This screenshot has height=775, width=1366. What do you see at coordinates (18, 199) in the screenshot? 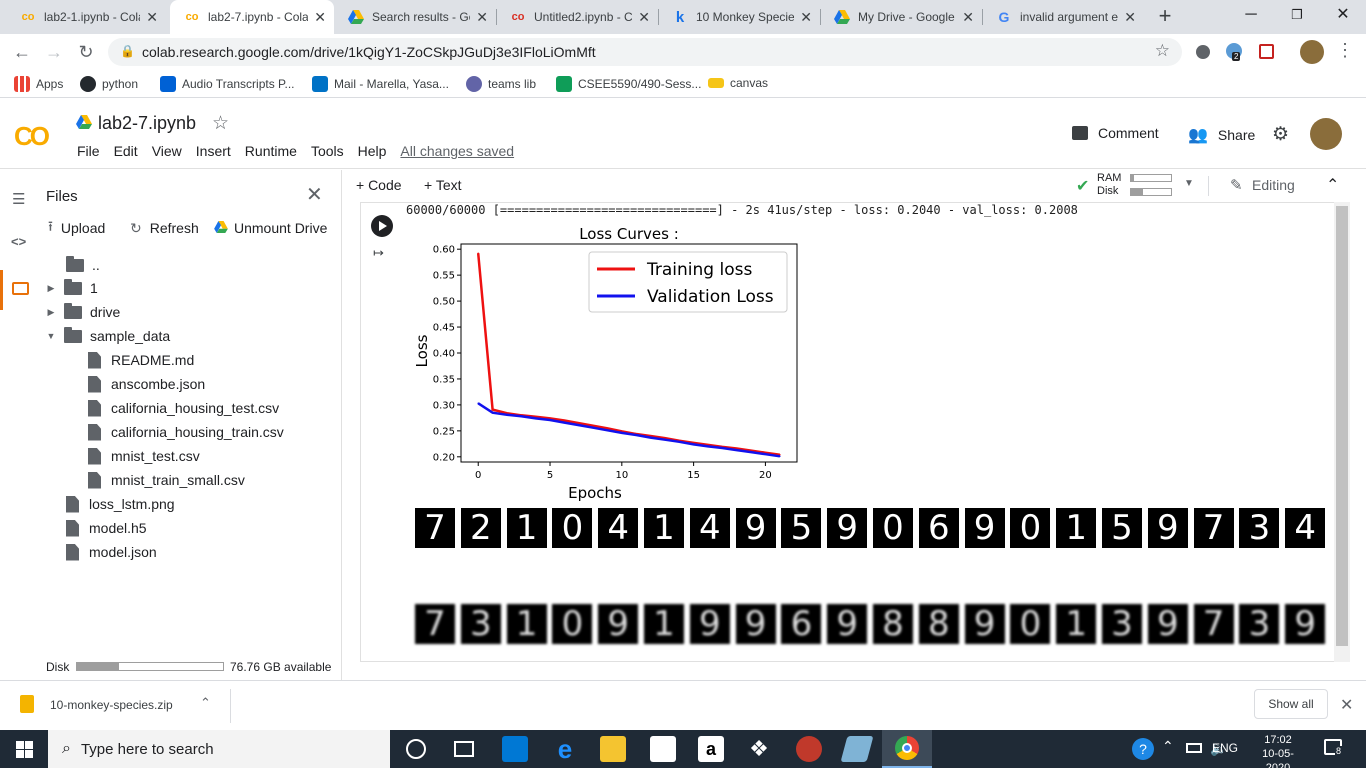
I see `table-of-contents-icon: ☰` at bounding box center [18, 199].